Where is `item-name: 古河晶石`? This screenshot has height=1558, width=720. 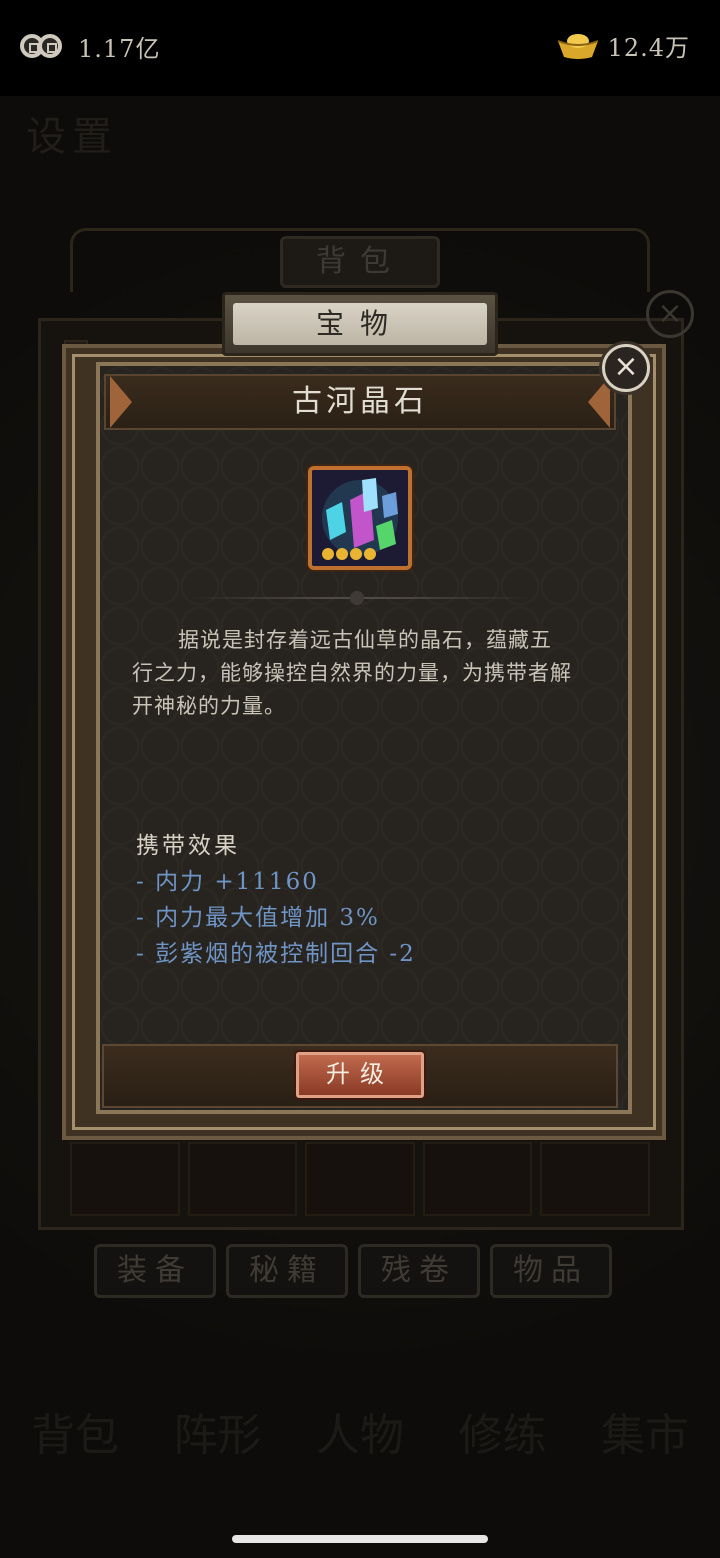 item-name: 古河晶石 is located at coordinates (360, 401).